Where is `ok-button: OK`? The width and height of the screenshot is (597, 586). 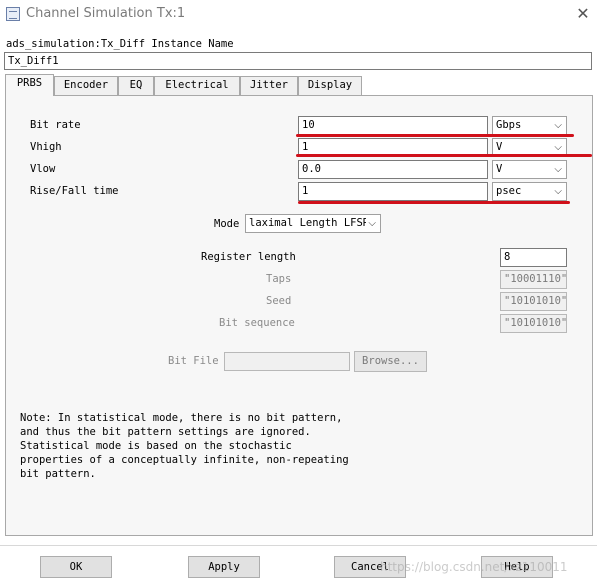
ok-button: OK is located at coordinates (76, 567).